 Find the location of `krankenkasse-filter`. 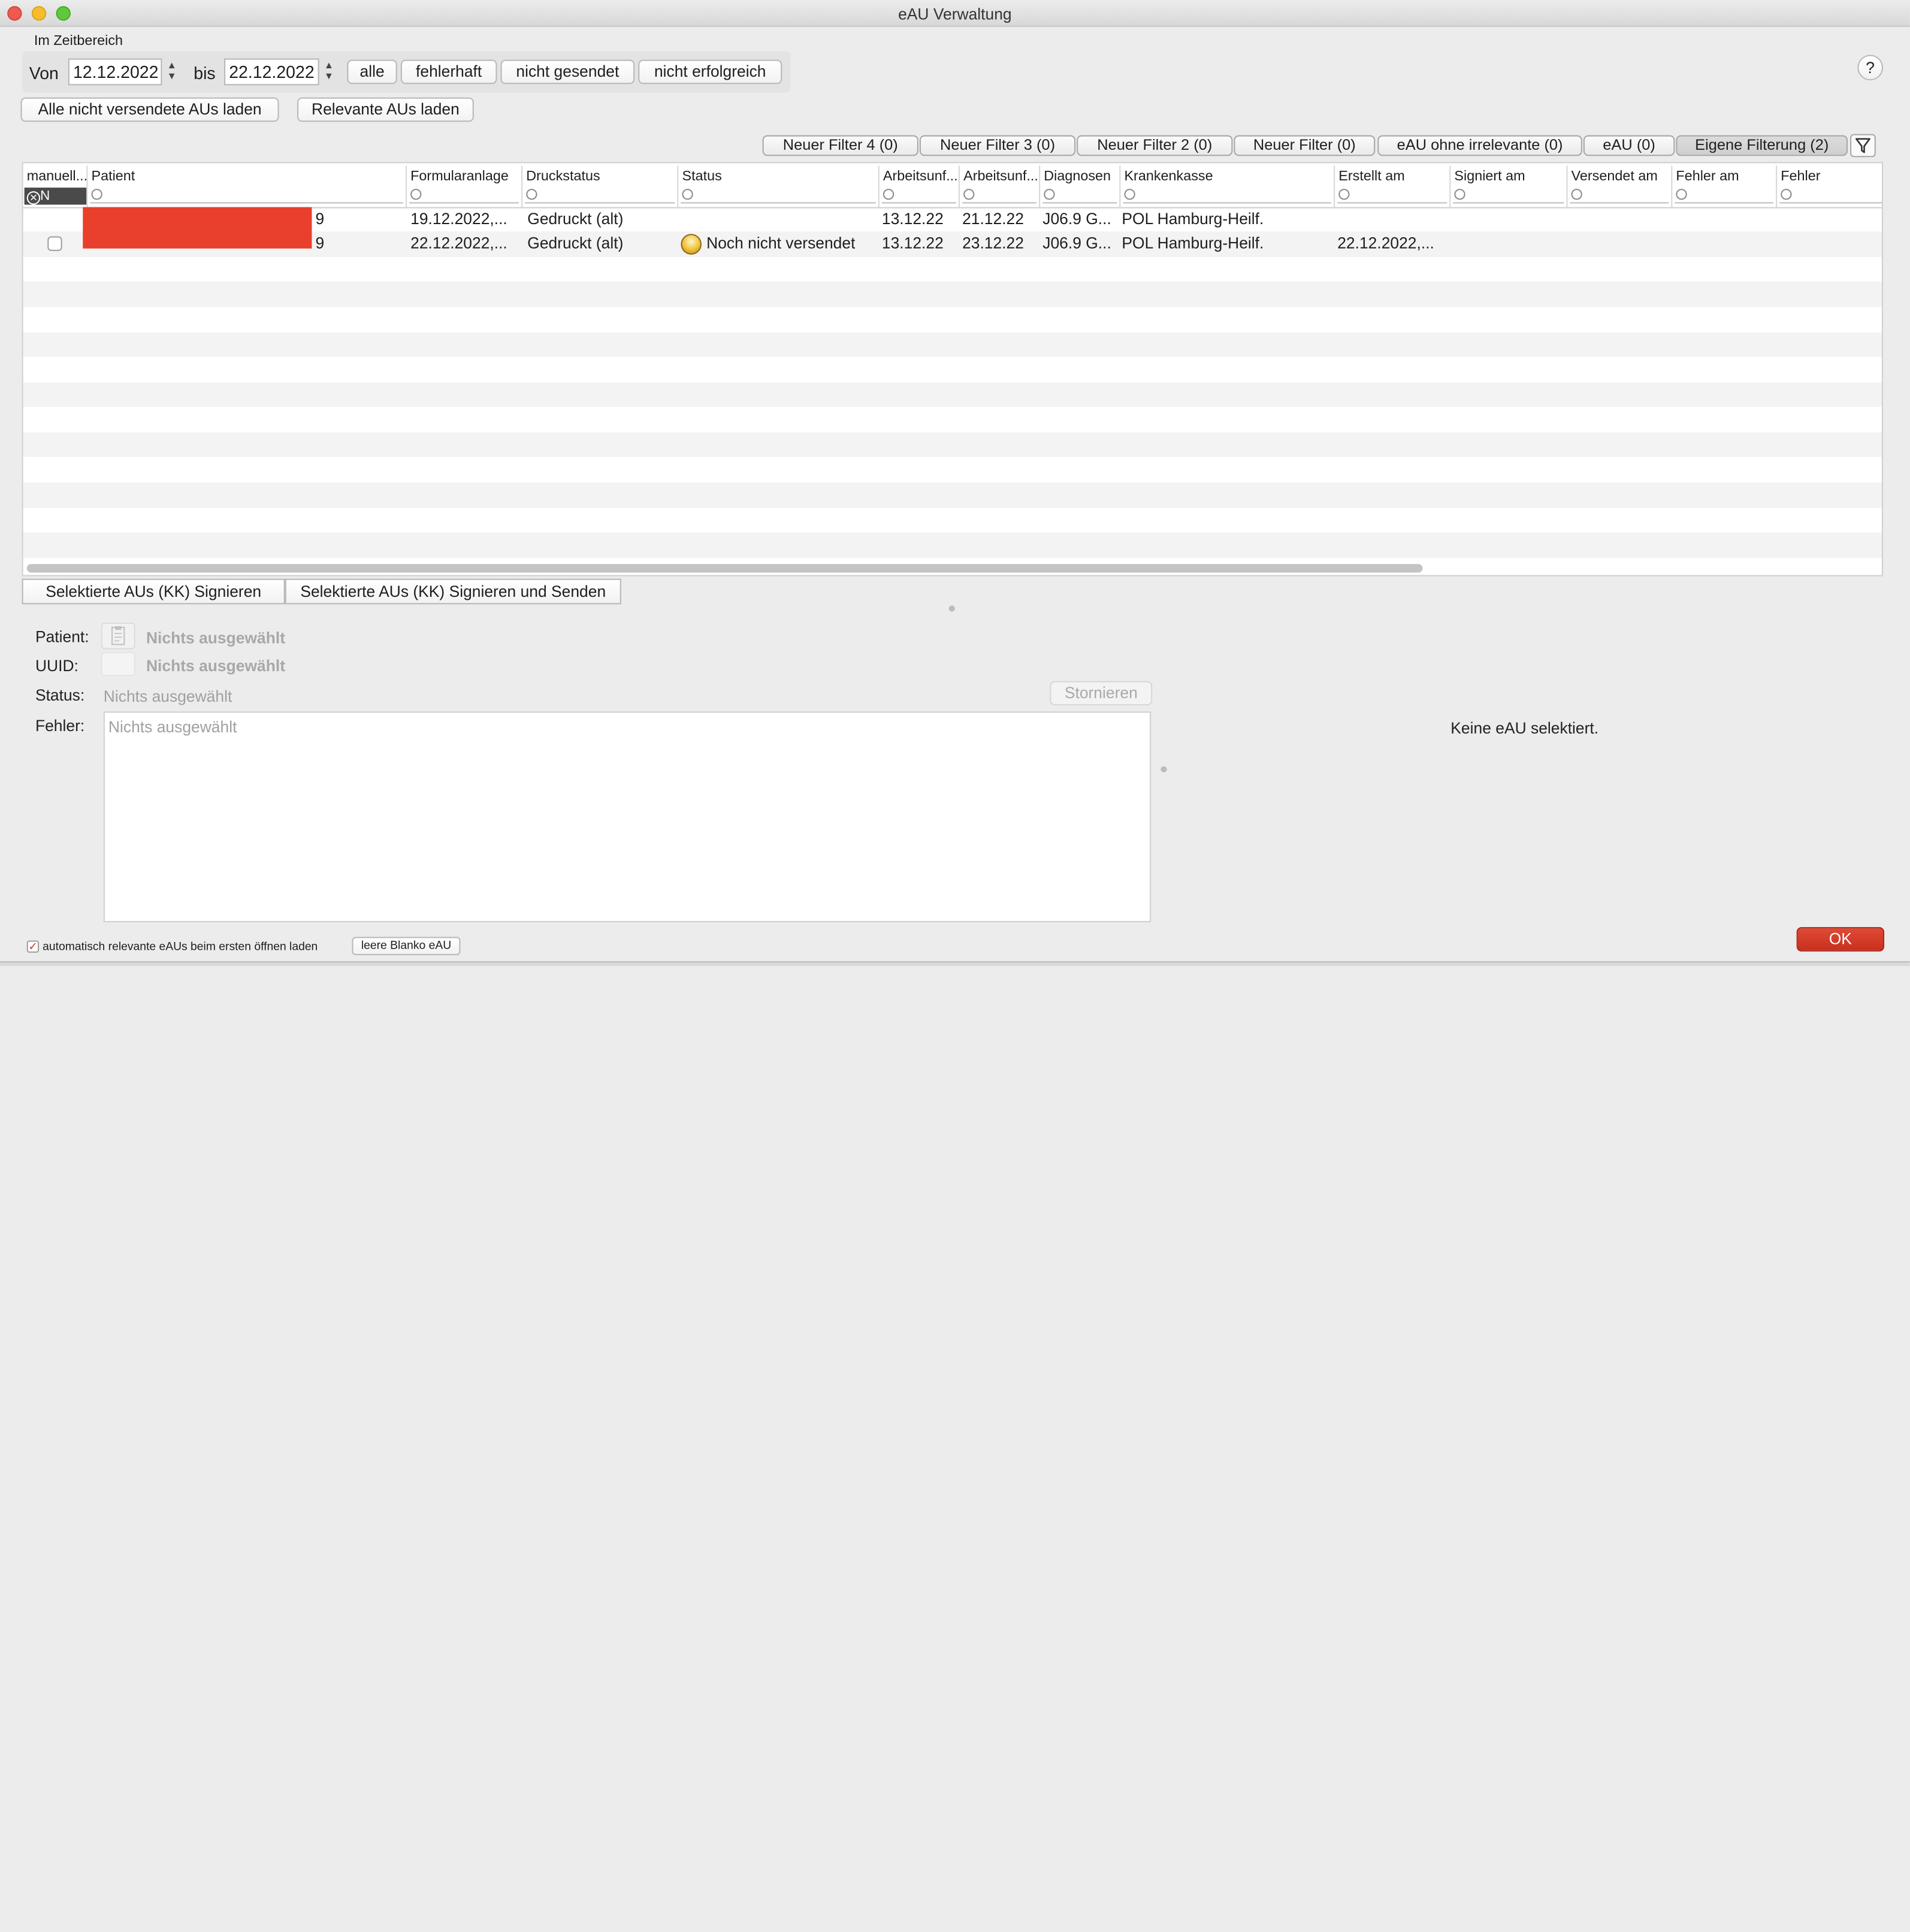

krankenkasse-filter is located at coordinates (1227, 195).